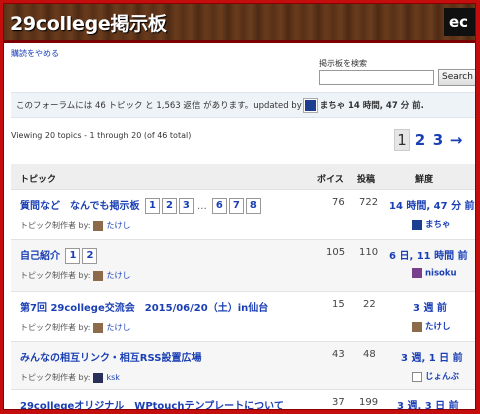 The height and width of the screenshot is (414, 480). I want to click on col-voices: ボイス, so click(330, 180).